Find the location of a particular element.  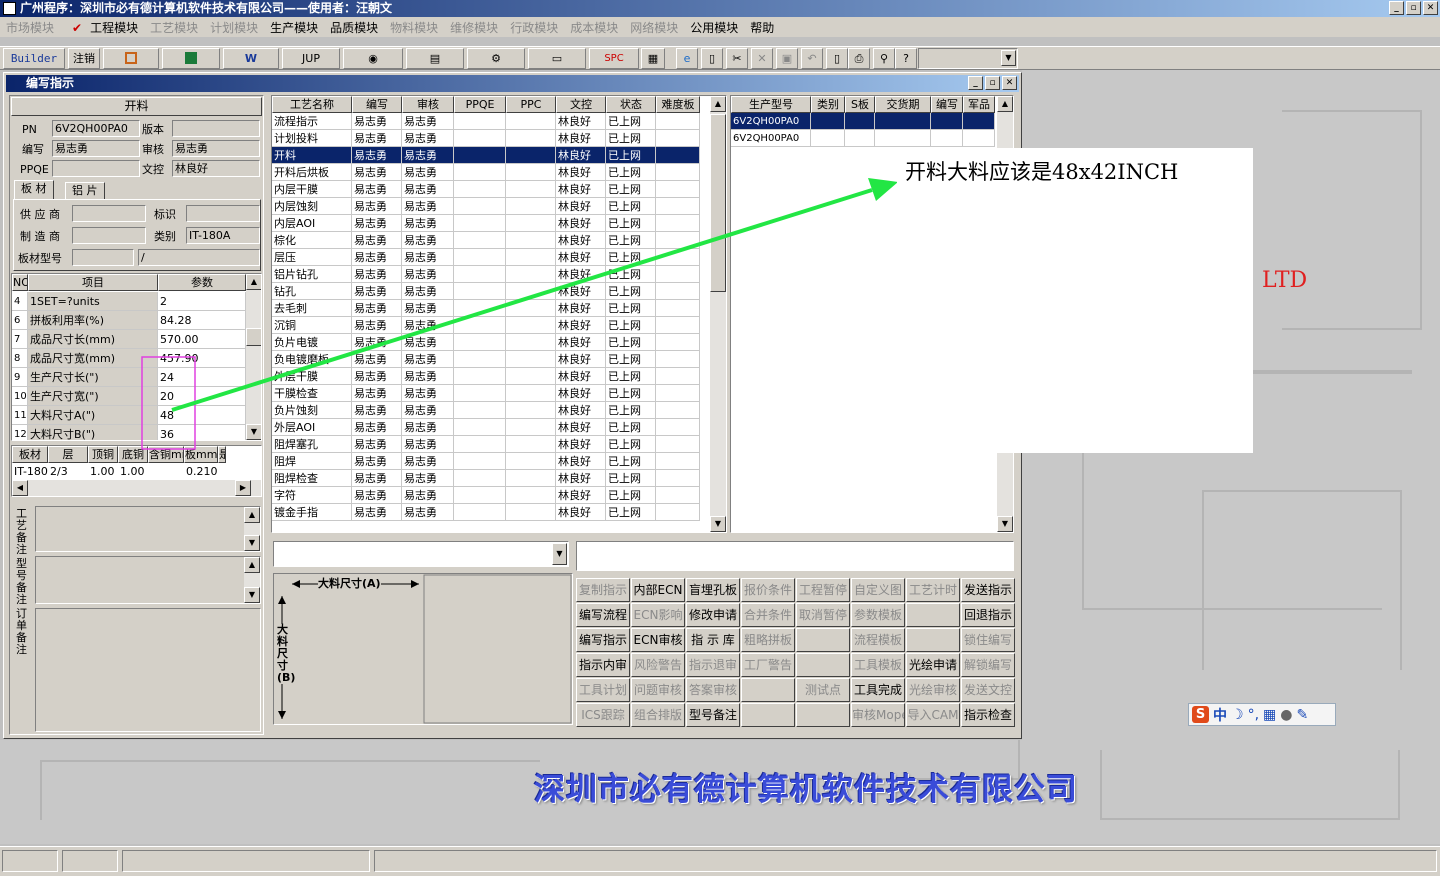

green-arrow is located at coordinates (522, 300).